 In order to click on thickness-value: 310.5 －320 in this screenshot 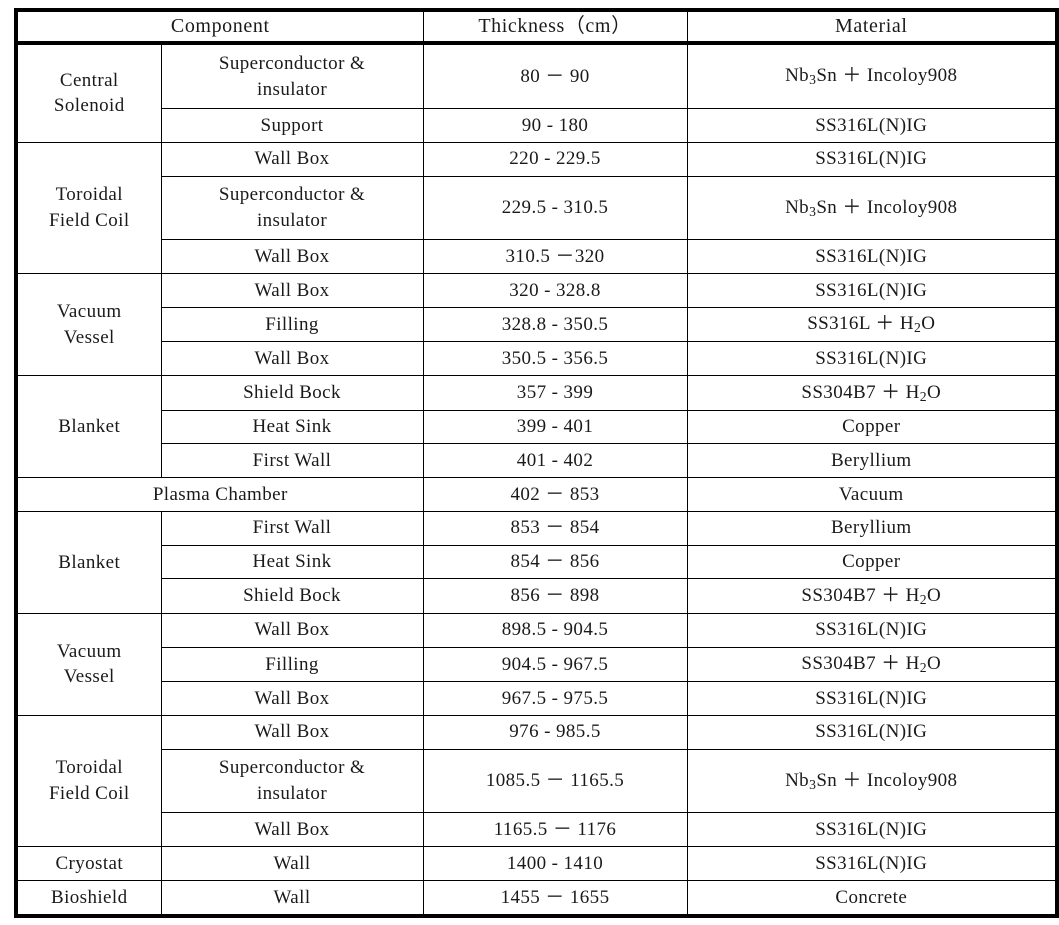, I will do `click(555, 257)`.